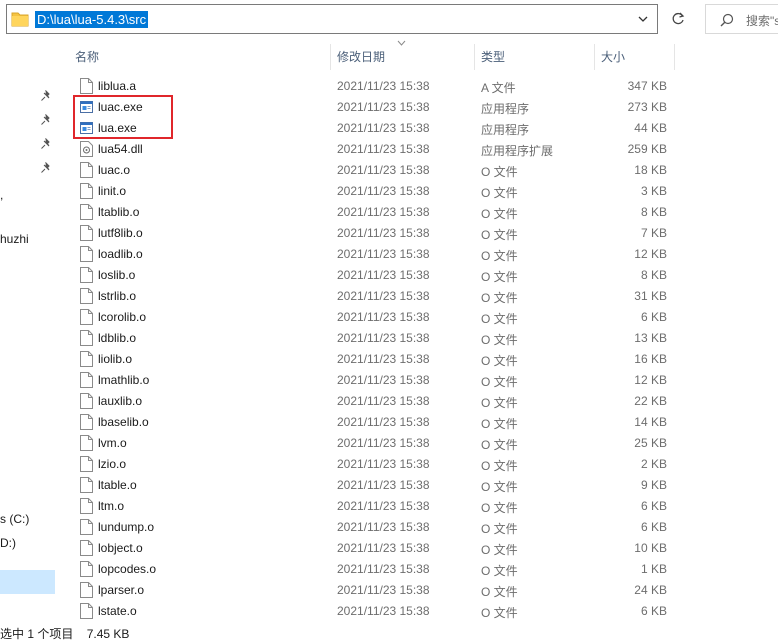  Describe the element at coordinates (653, 569) in the screenshot. I see `file-size: 1 KB` at that location.